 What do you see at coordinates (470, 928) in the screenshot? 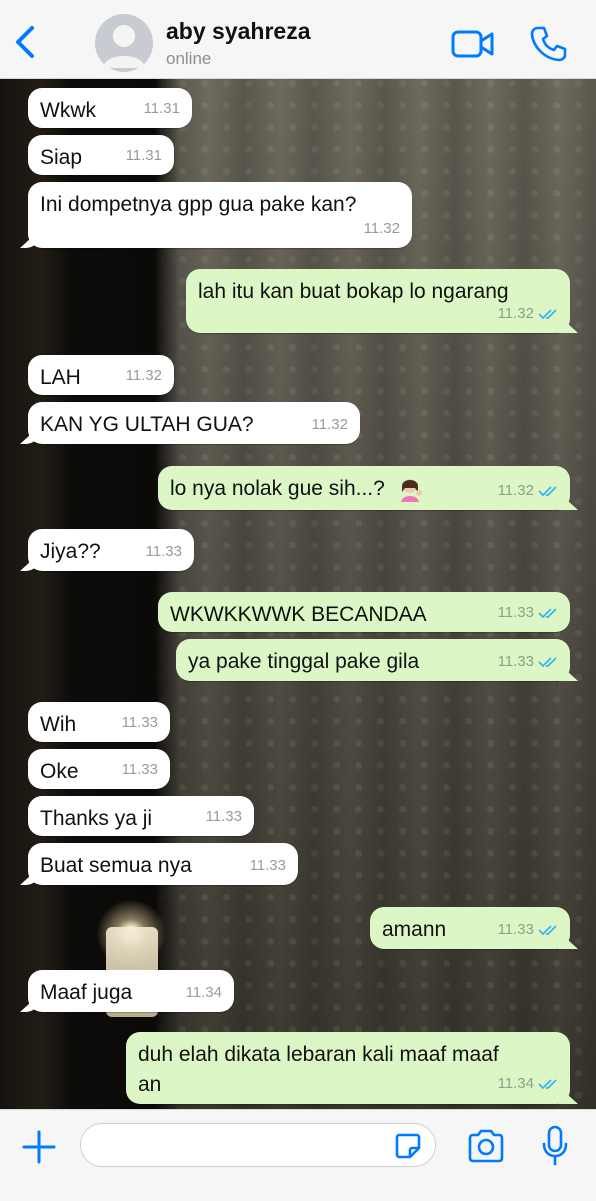
I see `message-bubble-outgoing: amann 11.33` at bounding box center [470, 928].